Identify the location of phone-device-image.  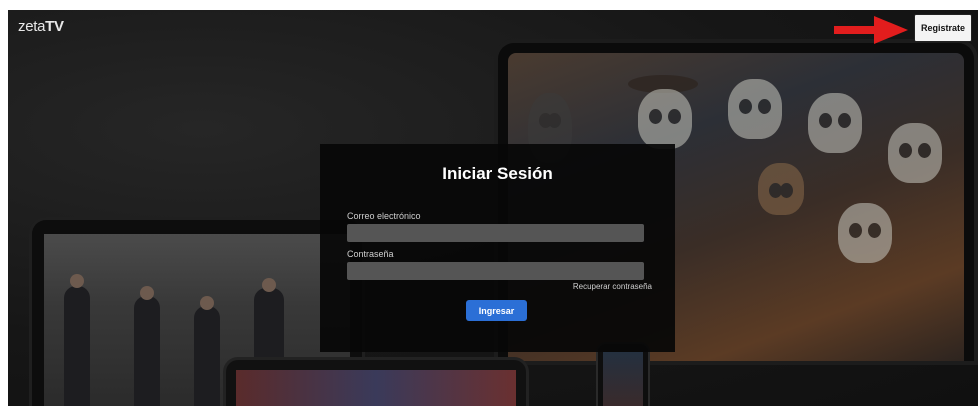
(623, 375).